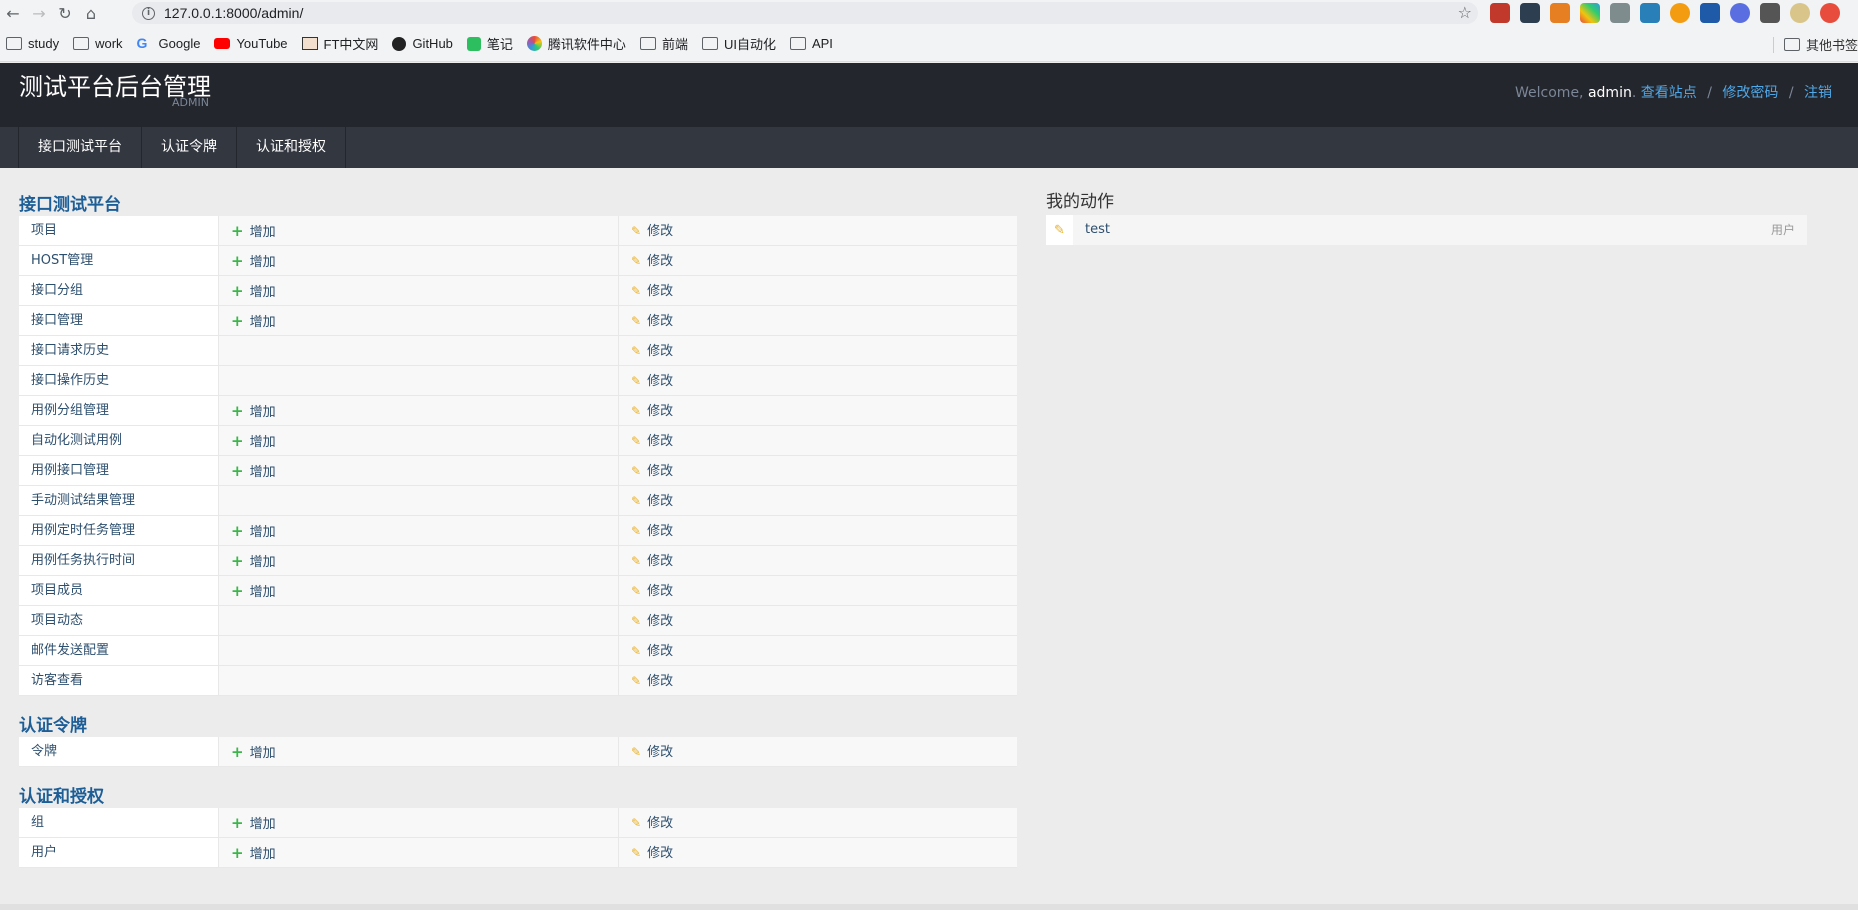 The width and height of the screenshot is (1858, 910). I want to click on home-icon: ⌂, so click(91, 13).